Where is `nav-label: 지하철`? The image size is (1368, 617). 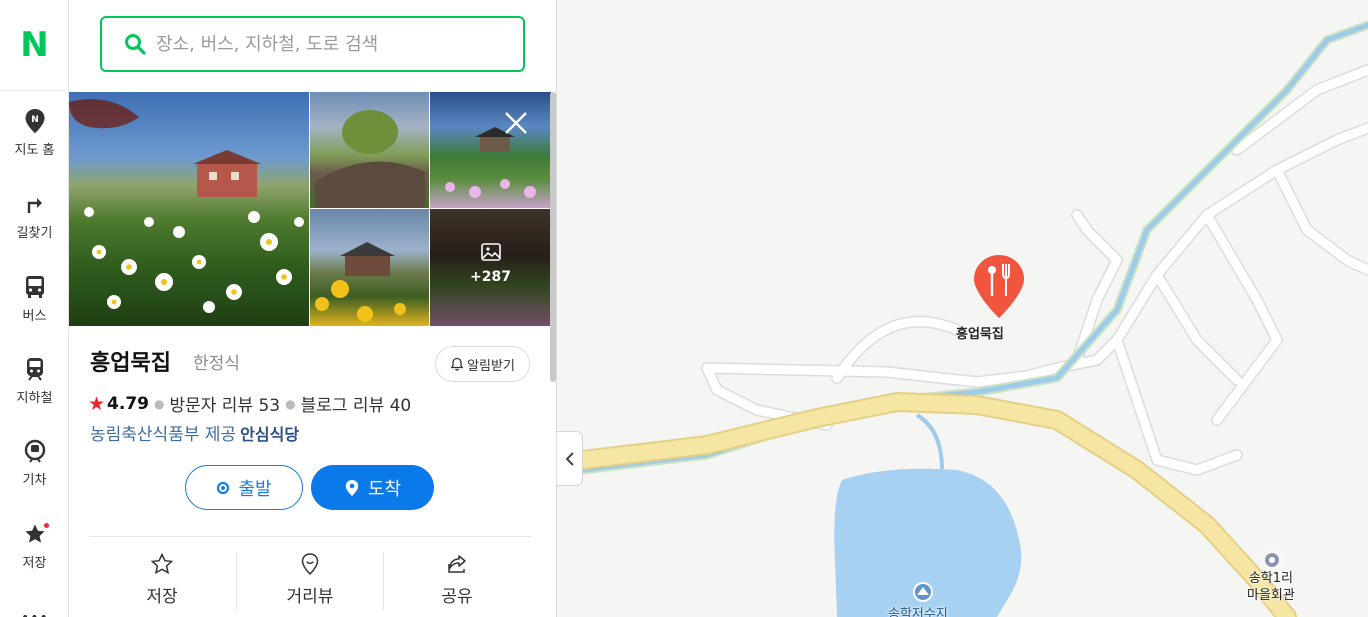 nav-label: 지하철 is located at coordinates (34, 398).